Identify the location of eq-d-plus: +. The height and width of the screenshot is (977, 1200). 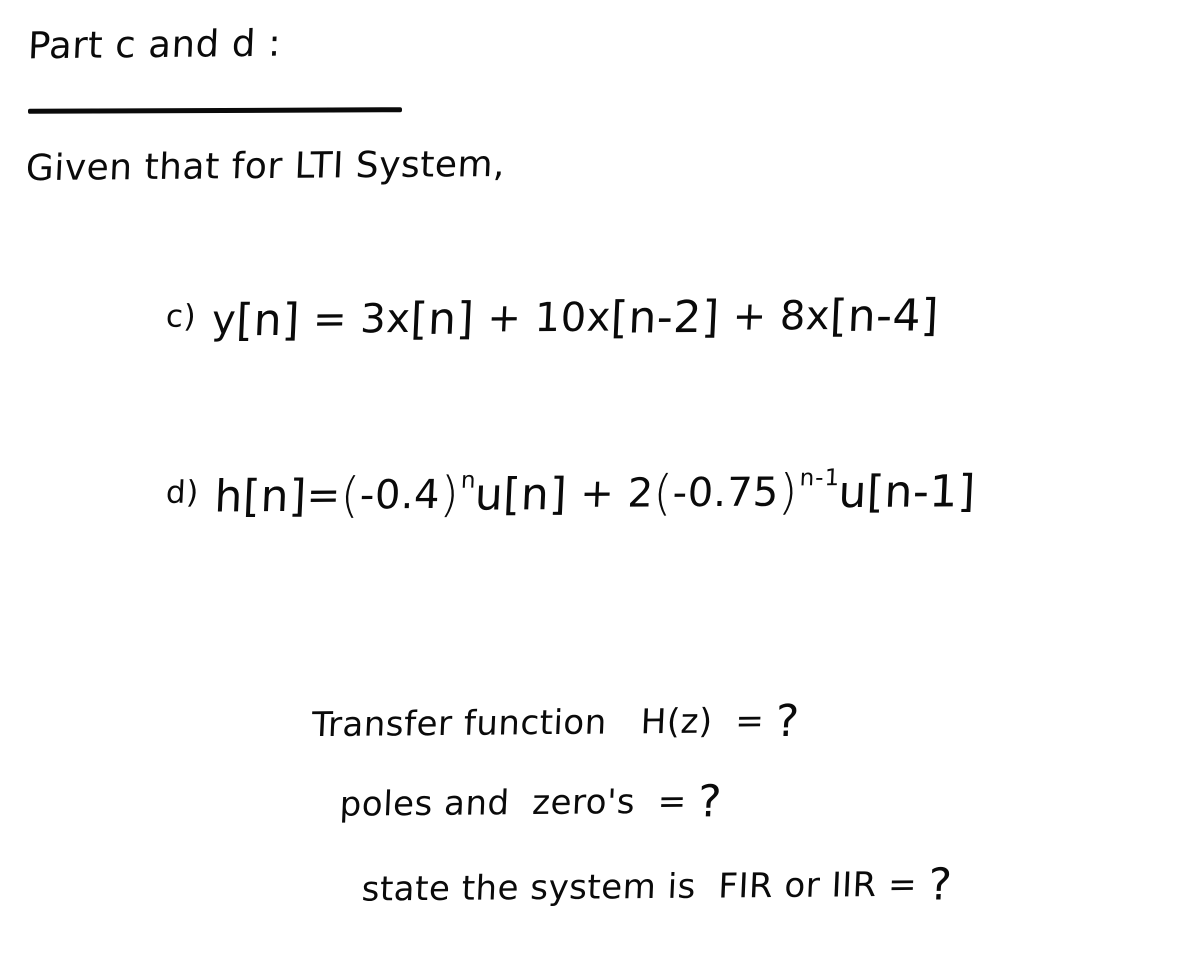
(597, 494).